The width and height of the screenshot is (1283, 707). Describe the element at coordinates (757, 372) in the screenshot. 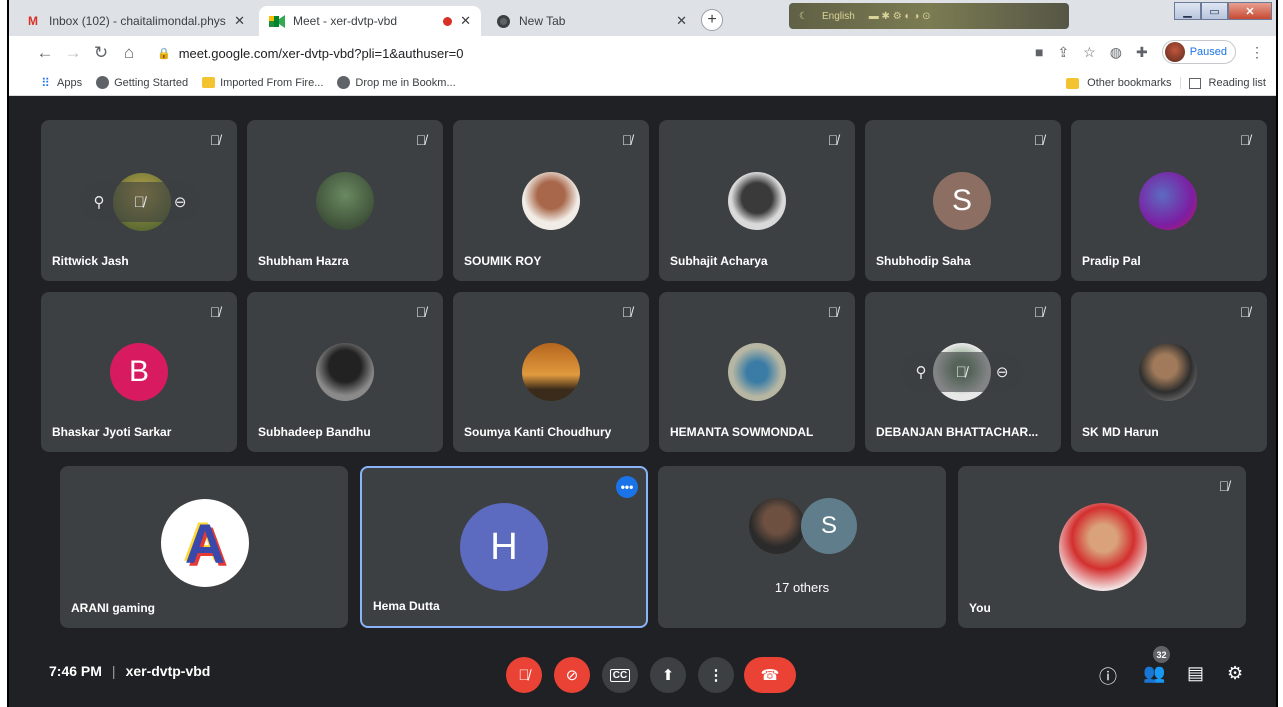

I see `participant-tile: 🎙̸ HEMANTA SOWMONDAL` at that location.